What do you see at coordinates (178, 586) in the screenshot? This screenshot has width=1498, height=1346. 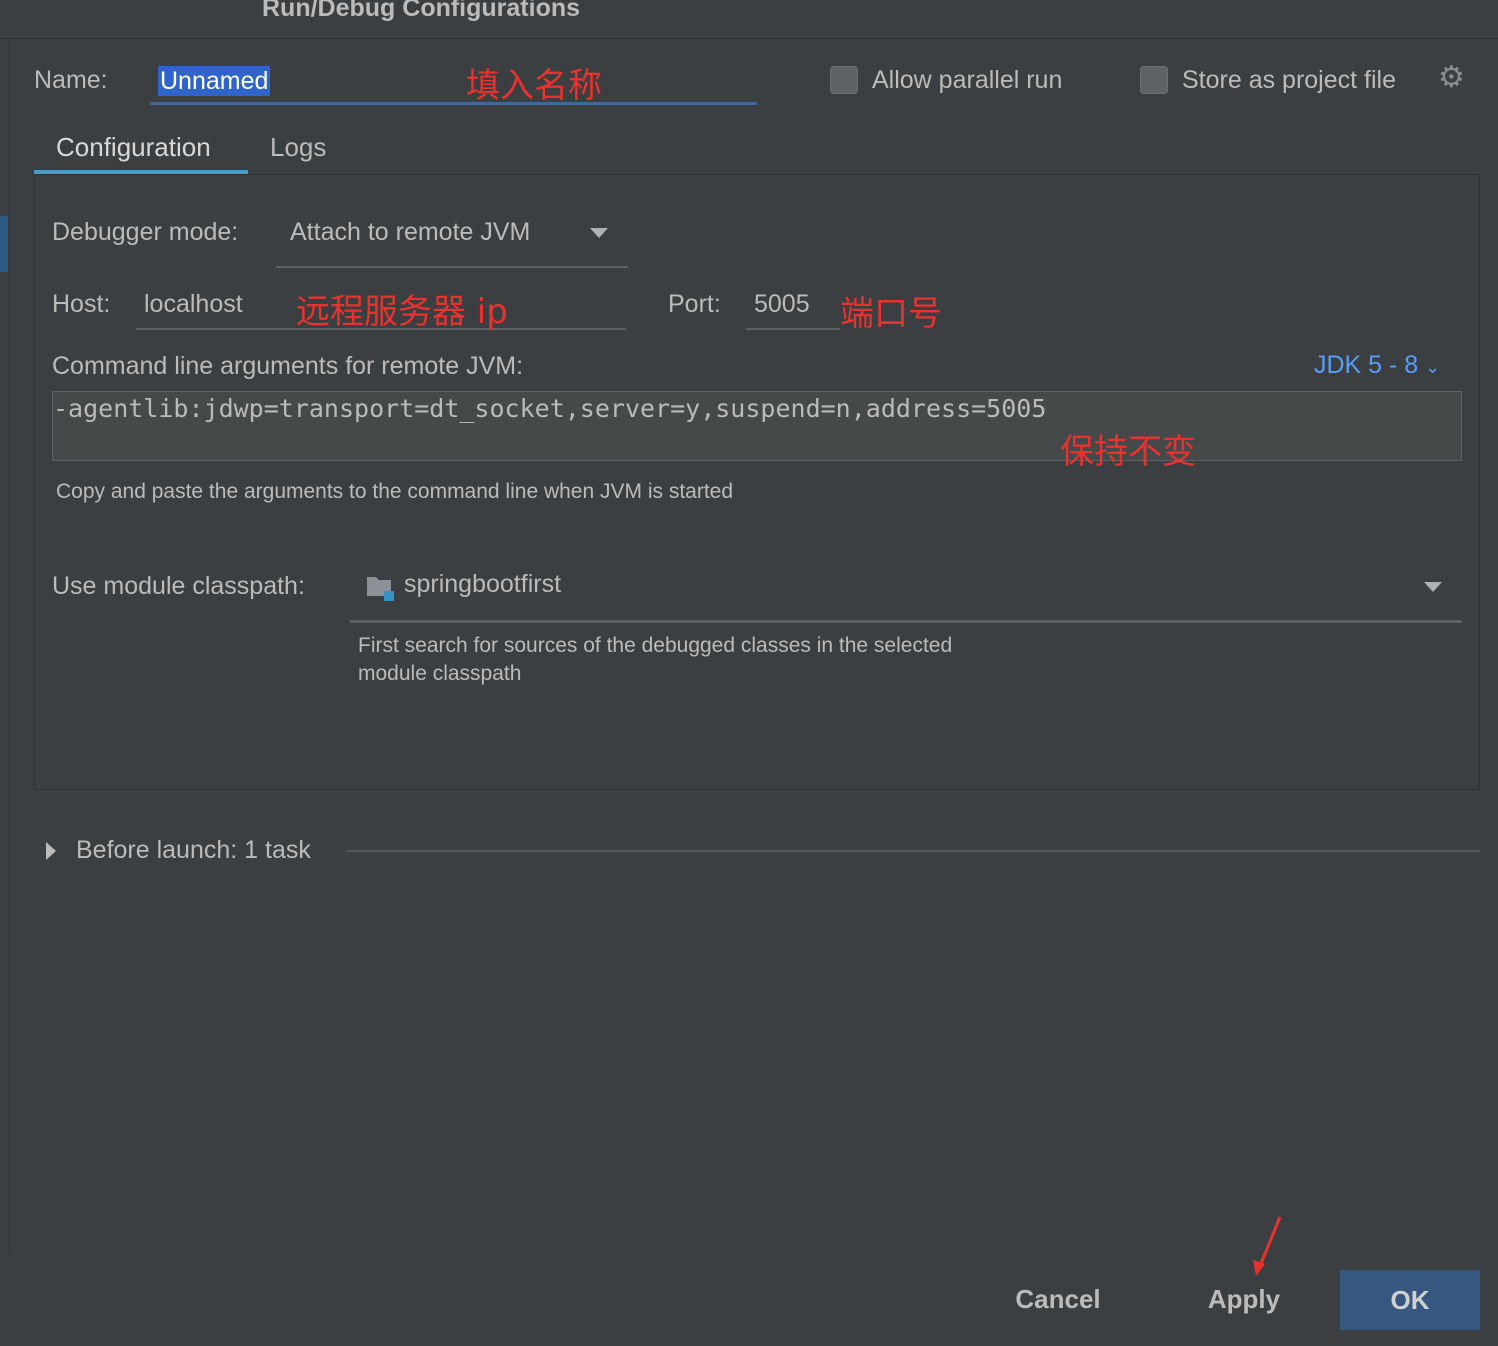 I see `module-classpath-label: Use module classpath:` at bounding box center [178, 586].